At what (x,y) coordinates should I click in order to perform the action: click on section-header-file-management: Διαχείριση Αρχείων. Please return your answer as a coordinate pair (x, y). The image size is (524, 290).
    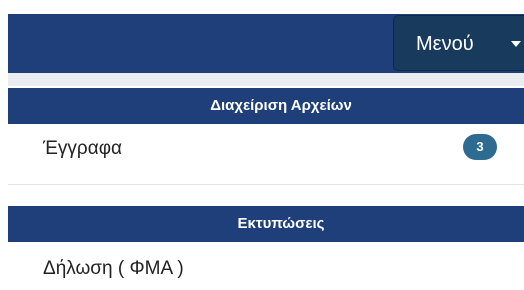
    Looking at the image, I should click on (266, 106).